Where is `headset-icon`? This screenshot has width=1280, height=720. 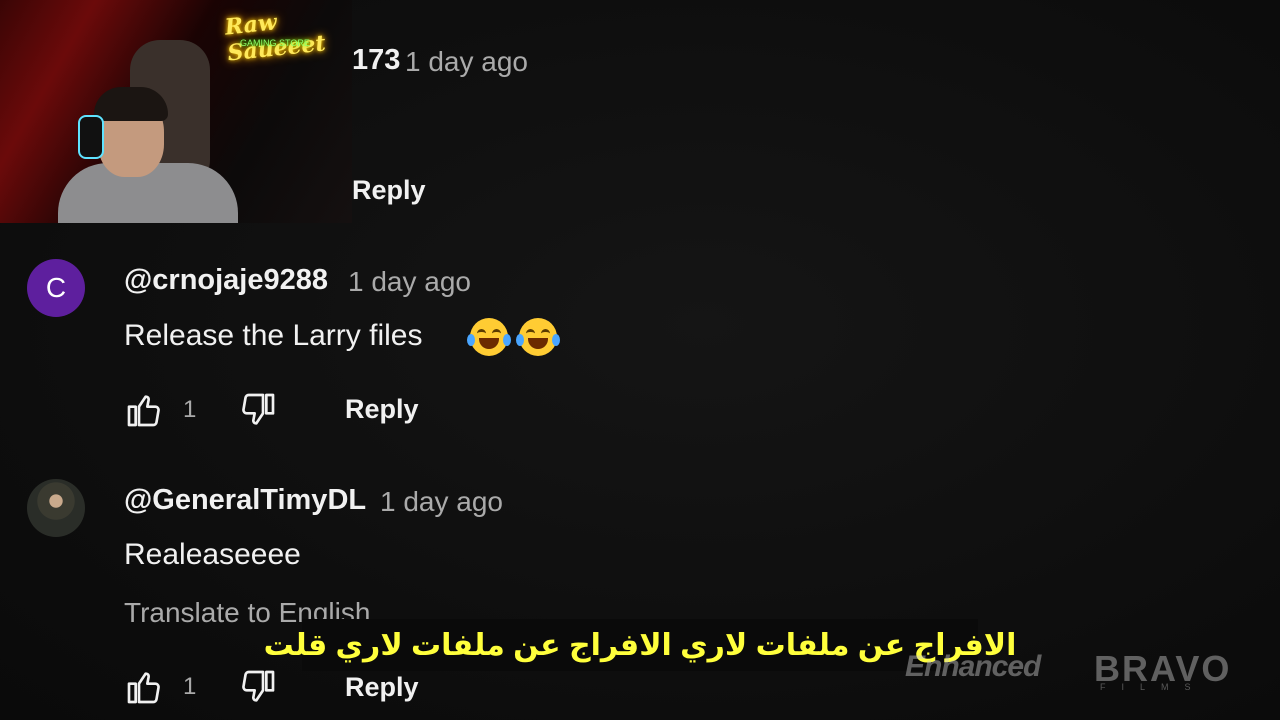
headset-icon is located at coordinates (91, 137).